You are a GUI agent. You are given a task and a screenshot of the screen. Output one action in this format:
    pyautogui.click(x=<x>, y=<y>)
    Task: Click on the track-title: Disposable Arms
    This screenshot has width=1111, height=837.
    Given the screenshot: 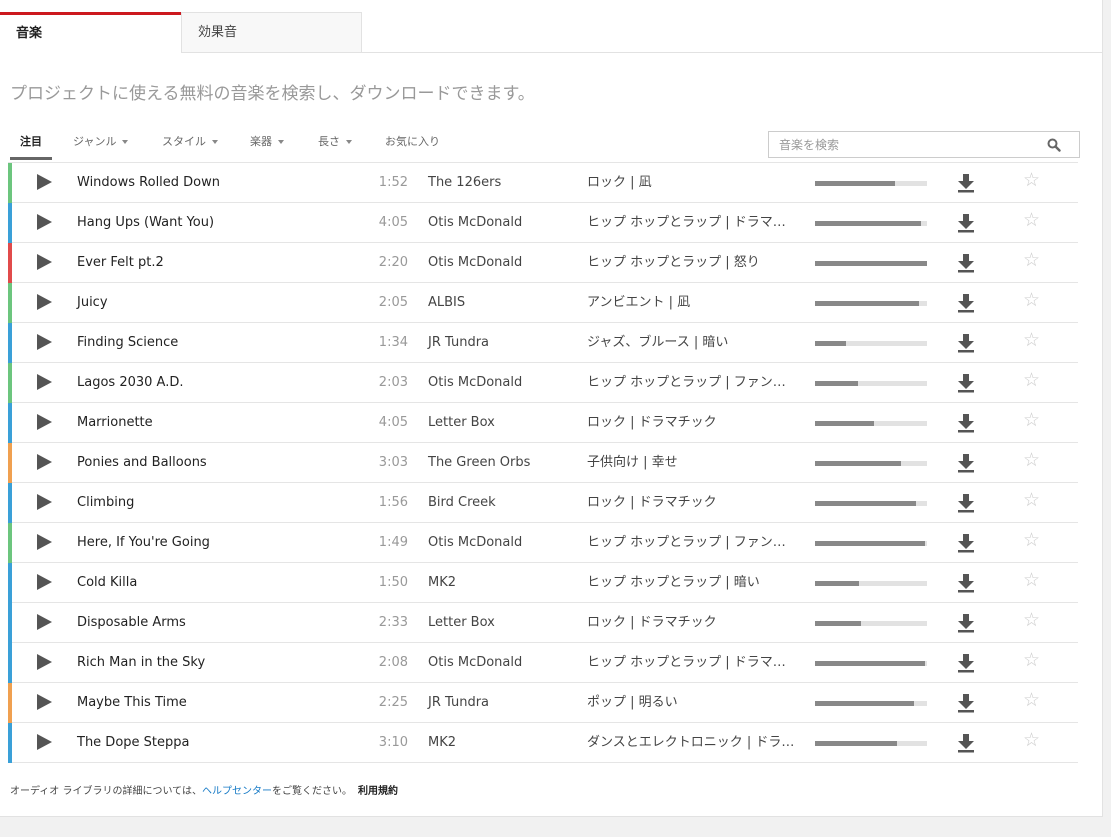 What is the action you would take?
    pyautogui.click(x=131, y=622)
    